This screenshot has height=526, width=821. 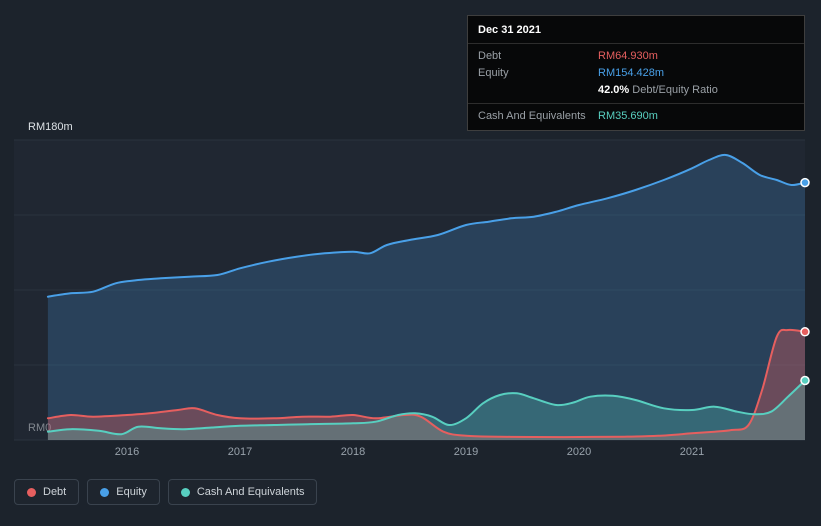 I want to click on equity-series-dot-icon, so click(x=105, y=492).